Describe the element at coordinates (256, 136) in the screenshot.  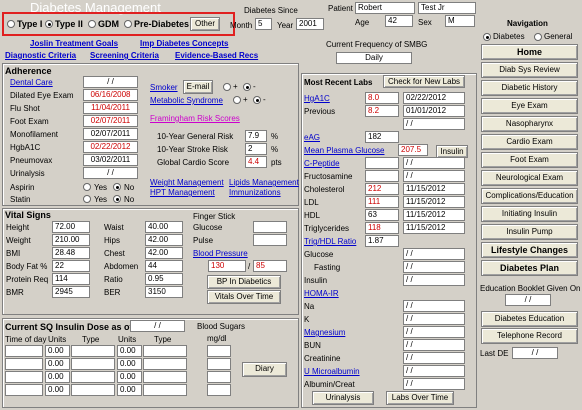
I see `general-risk-field: 7.9` at that location.